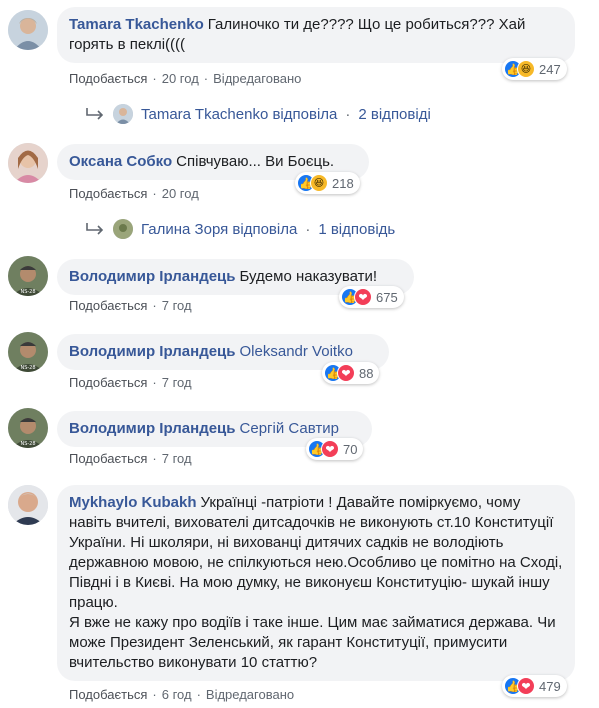  I want to click on reaction-summary: 👍 😆 218, so click(327, 183).